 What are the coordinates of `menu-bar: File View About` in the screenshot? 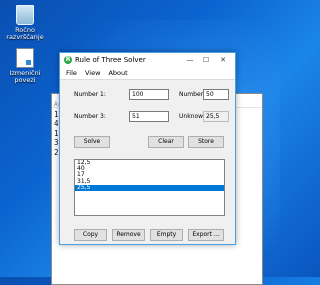 It's located at (147, 74).